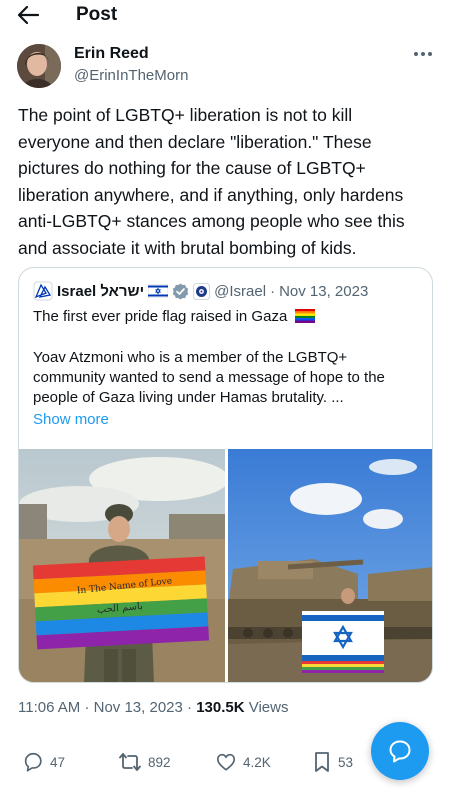  Describe the element at coordinates (324, 291) in the screenshot. I see `quoted-post-date: Nov 13, 2023` at that location.